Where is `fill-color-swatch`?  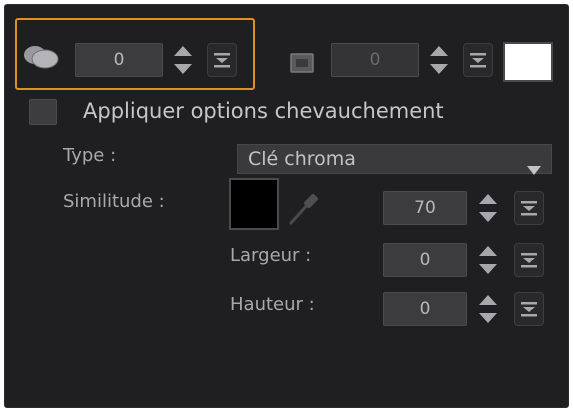 fill-color-swatch is located at coordinates (528, 62).